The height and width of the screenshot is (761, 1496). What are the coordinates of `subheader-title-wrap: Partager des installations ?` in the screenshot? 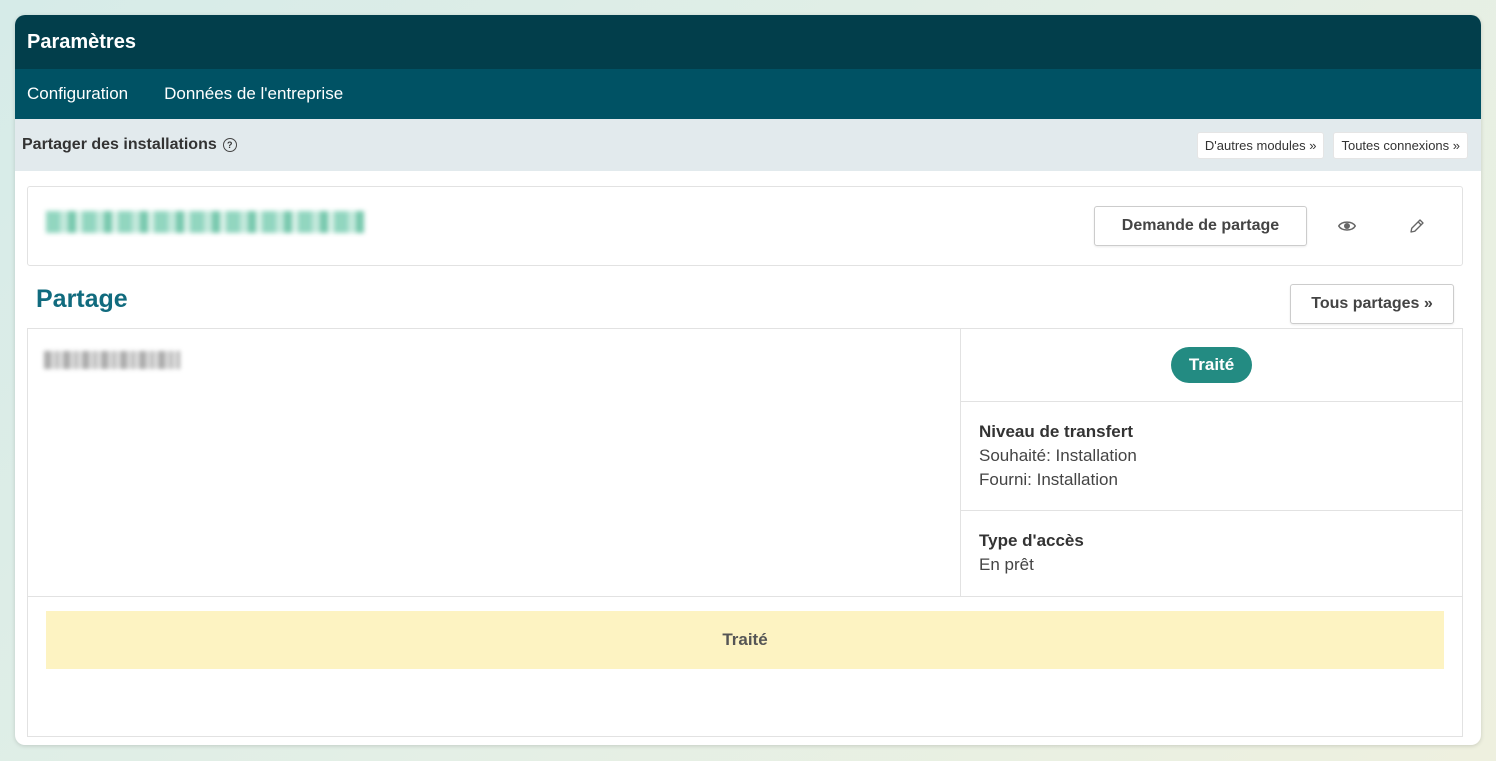 It's located at (129, 145).